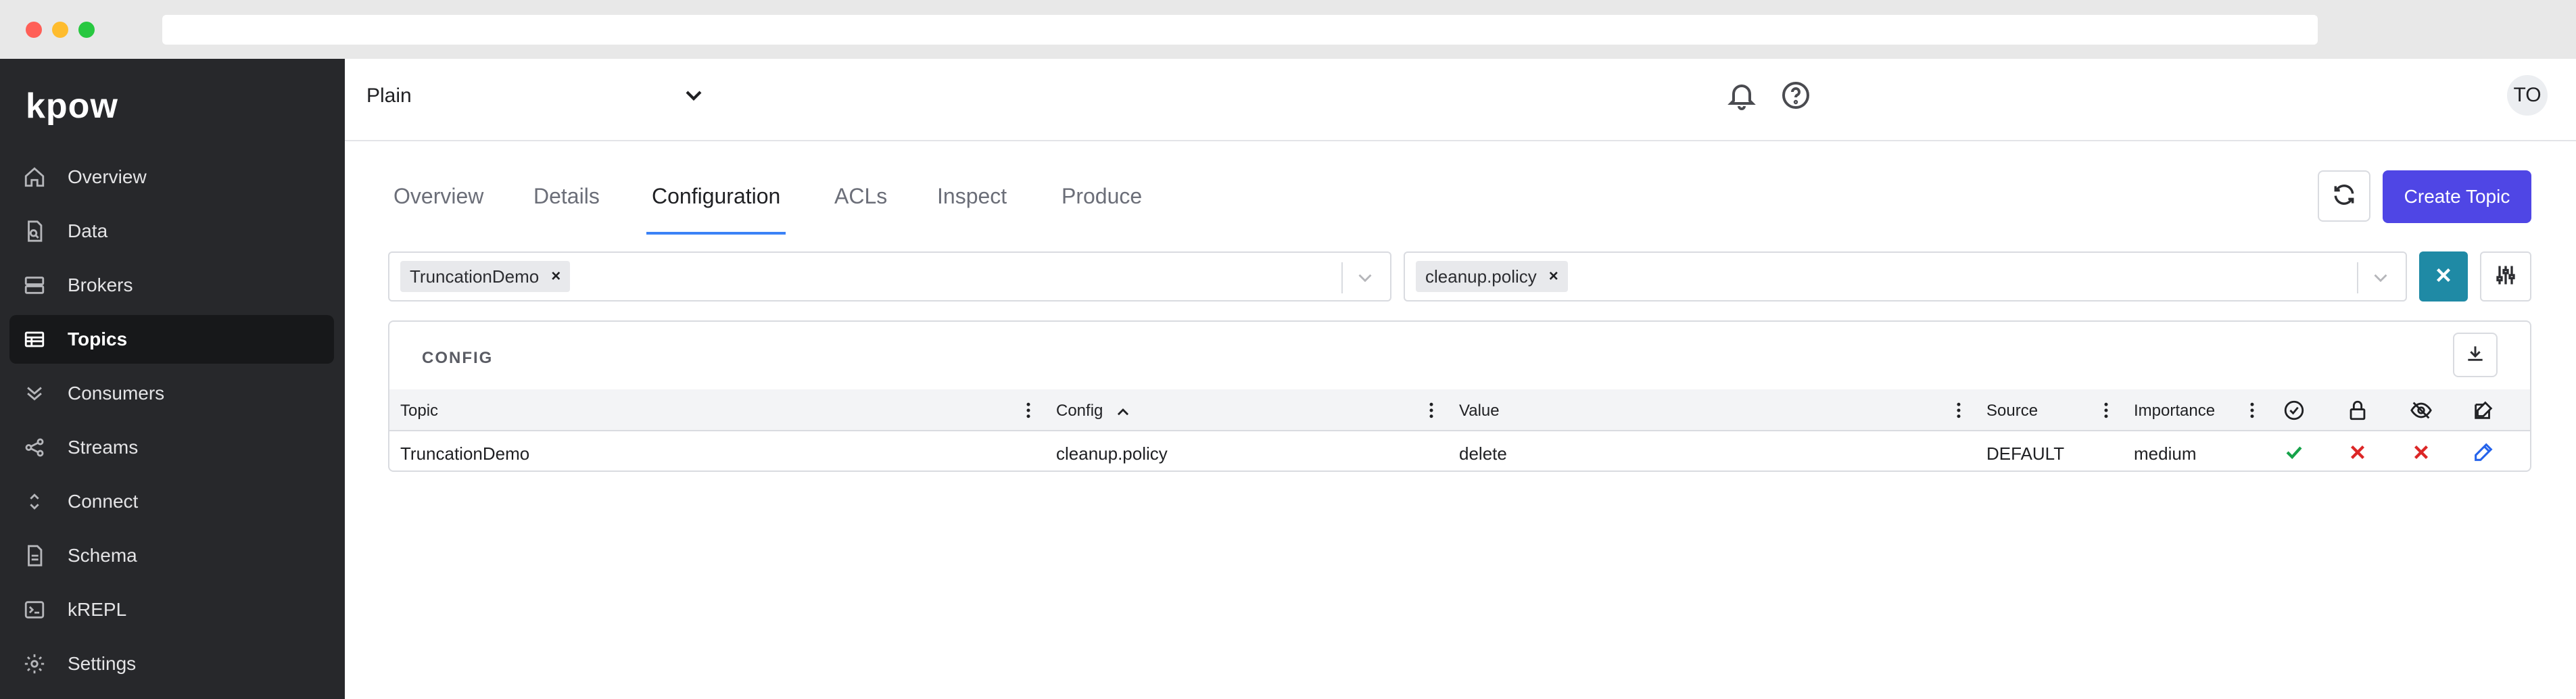 The width and height of the screenshot is (2576, 699). I want to click on address-bar, so click(1240, 30).